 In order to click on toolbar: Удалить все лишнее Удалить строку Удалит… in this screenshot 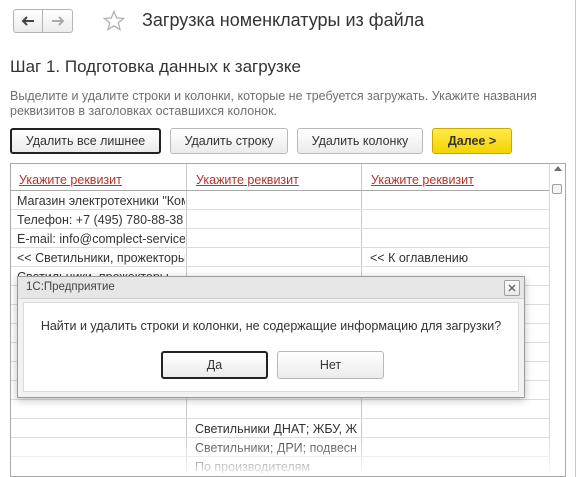, I will do `click(261, 141)`.